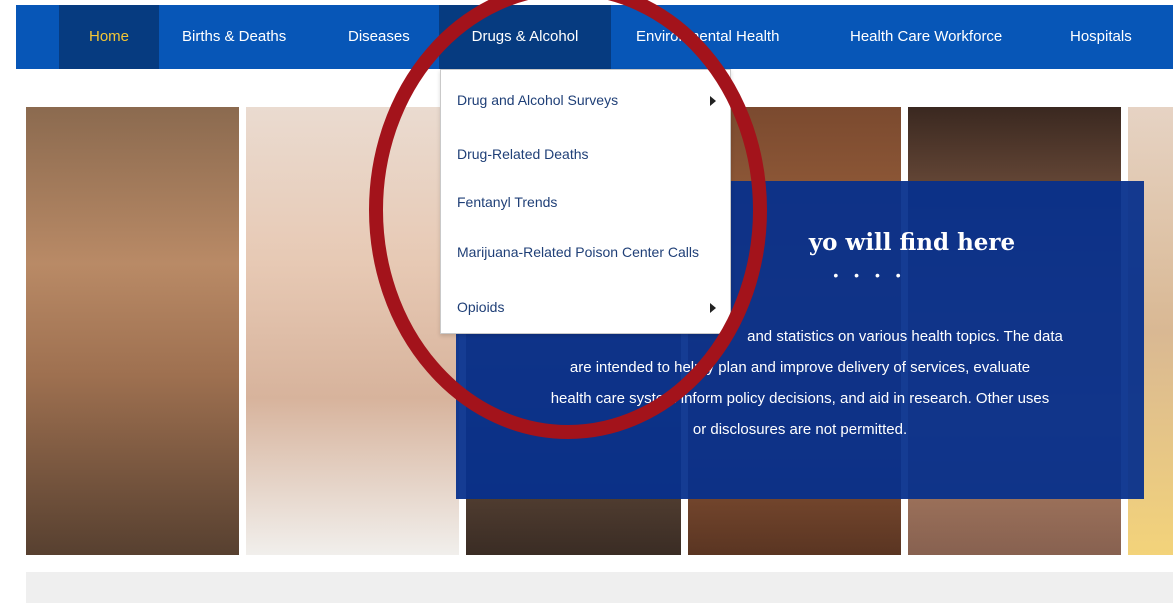  I want to click on dropdown-item-opioids: Opioids, so click(480, 307).